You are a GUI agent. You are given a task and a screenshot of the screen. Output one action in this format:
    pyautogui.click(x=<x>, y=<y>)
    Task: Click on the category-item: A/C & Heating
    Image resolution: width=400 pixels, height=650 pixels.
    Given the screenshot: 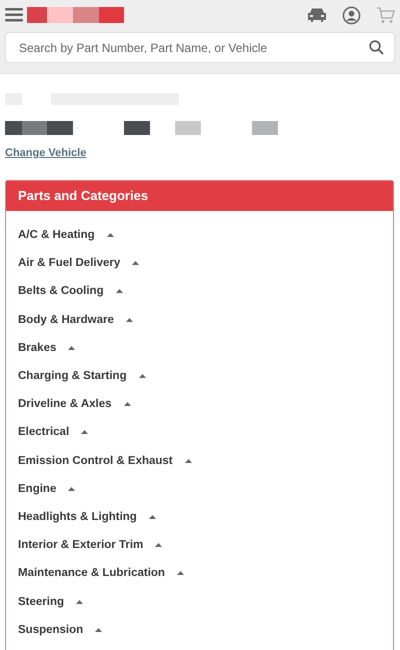 What is the action you would take?
    pyautogui.click(x=199, y=235)
    